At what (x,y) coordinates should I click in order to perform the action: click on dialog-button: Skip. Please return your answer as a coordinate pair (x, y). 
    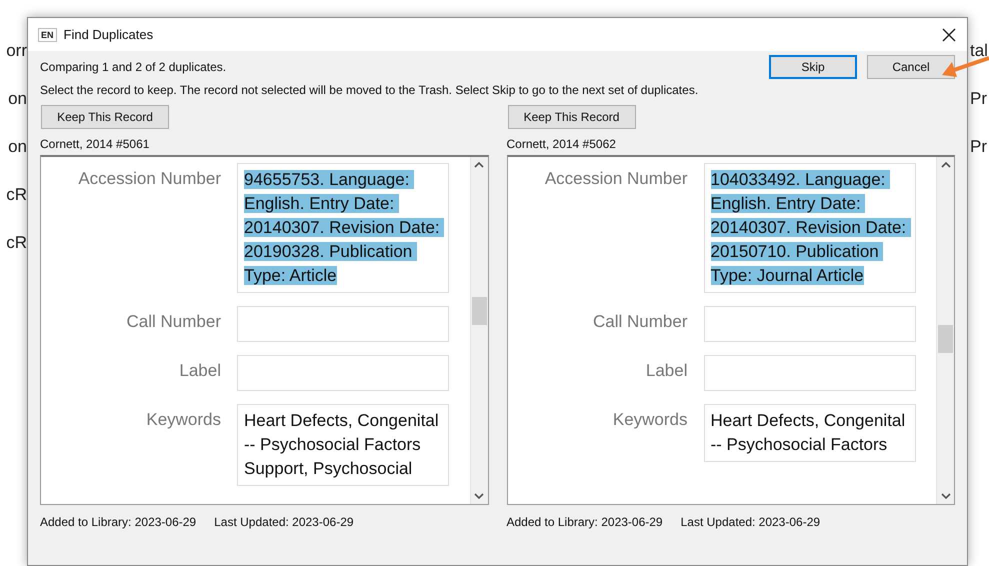
    Looking at the image, I should click on (813, 67).